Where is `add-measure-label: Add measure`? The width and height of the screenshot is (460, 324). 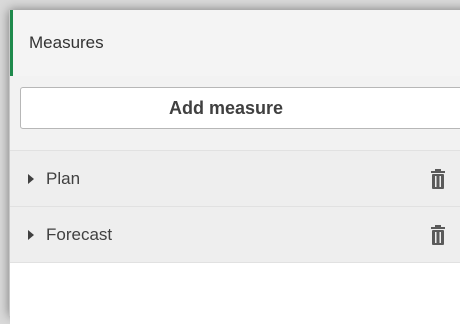
add-measure-label: Add measure is located at coordinates (226, 107).